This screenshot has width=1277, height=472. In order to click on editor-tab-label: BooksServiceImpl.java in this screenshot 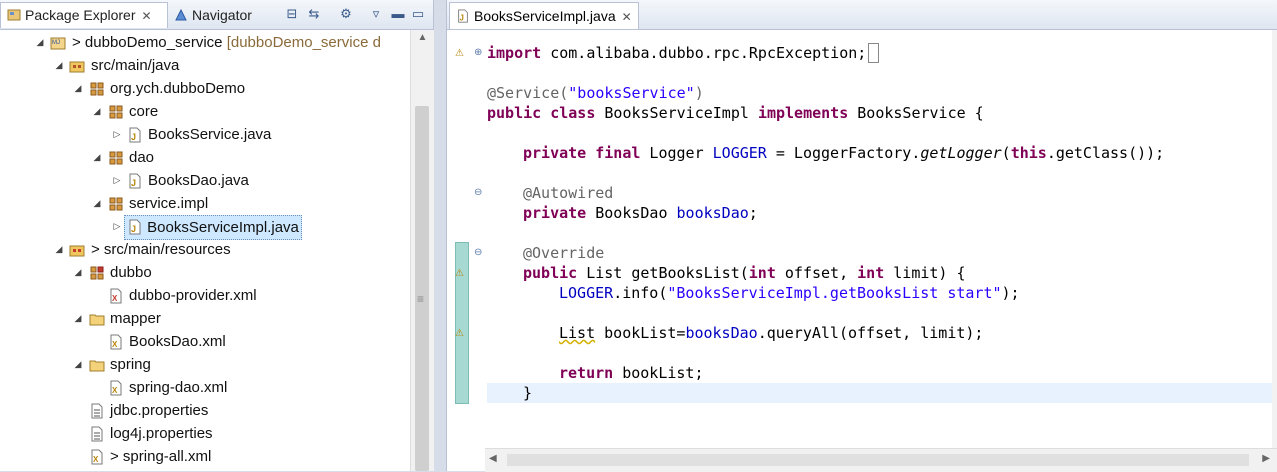, I will do `click(545, 16)`.